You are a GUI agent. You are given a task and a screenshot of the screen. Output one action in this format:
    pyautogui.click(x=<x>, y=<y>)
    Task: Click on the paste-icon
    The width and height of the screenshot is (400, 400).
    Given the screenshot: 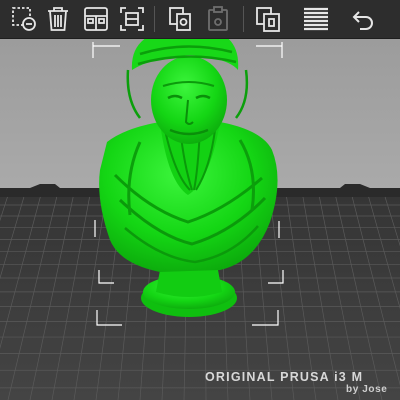 What is the action you would take?
    pyautogui.click(x=218, y=19)
    